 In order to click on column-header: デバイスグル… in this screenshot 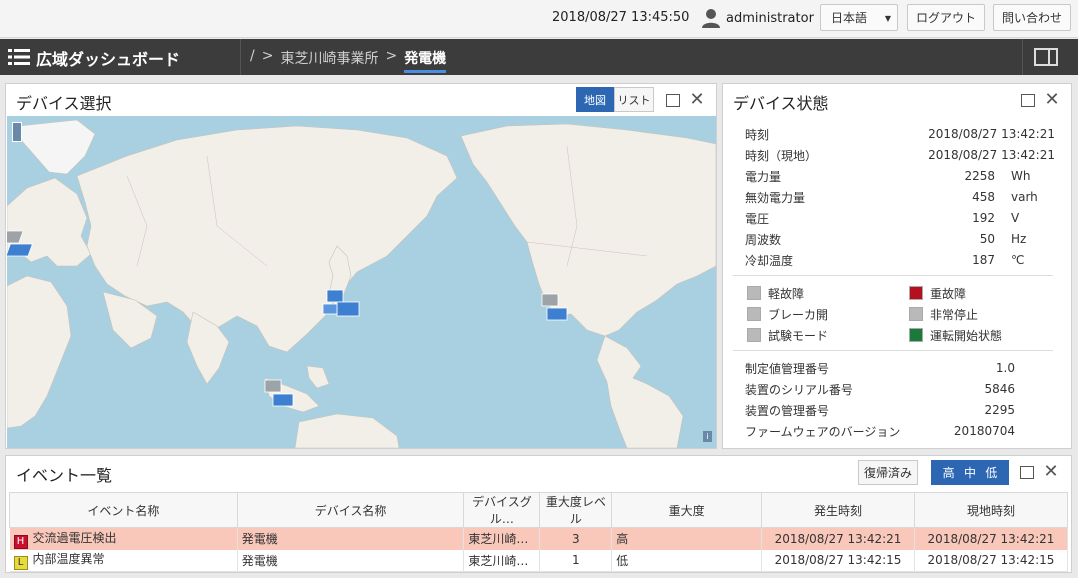, I will do `click(502, 510)`.